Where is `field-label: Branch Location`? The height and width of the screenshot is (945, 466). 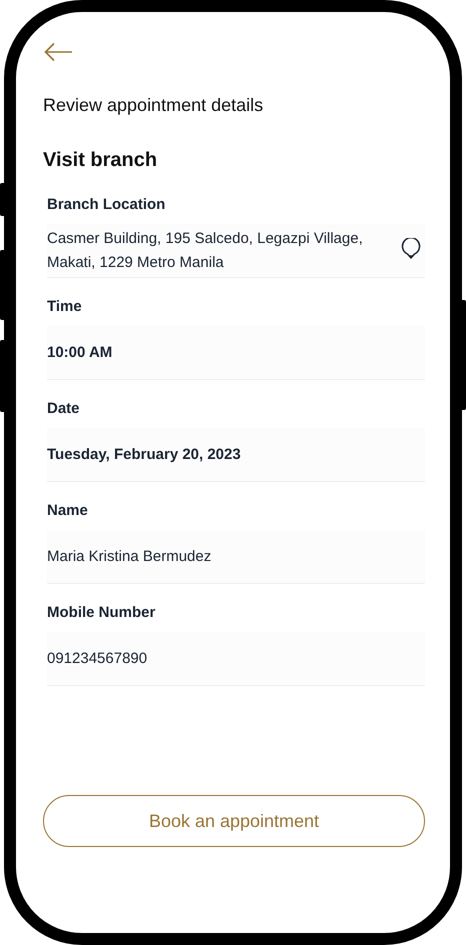
field-label: Branch Location is located at coordinates (106, 205).